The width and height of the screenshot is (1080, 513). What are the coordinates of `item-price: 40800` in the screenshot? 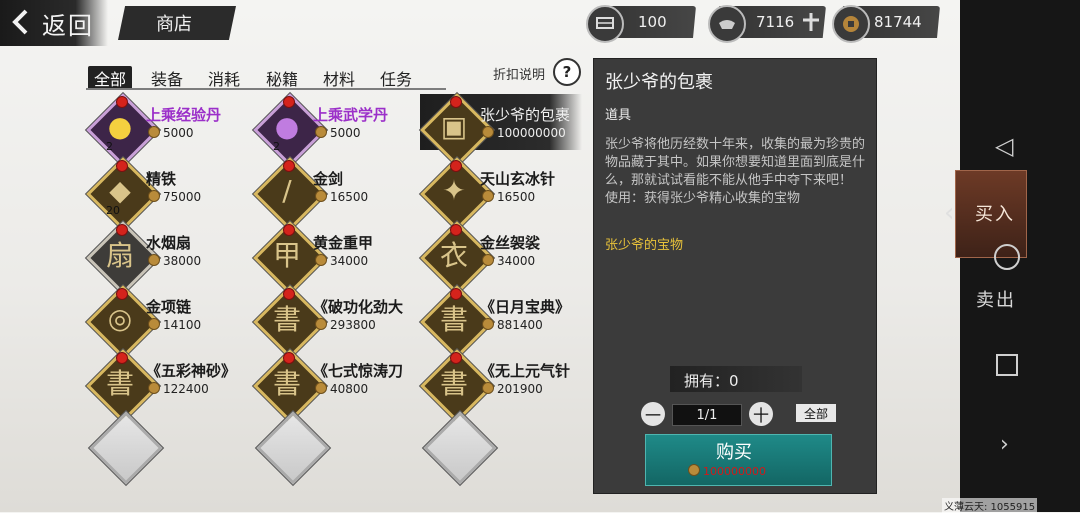 It's located at (341, 389).